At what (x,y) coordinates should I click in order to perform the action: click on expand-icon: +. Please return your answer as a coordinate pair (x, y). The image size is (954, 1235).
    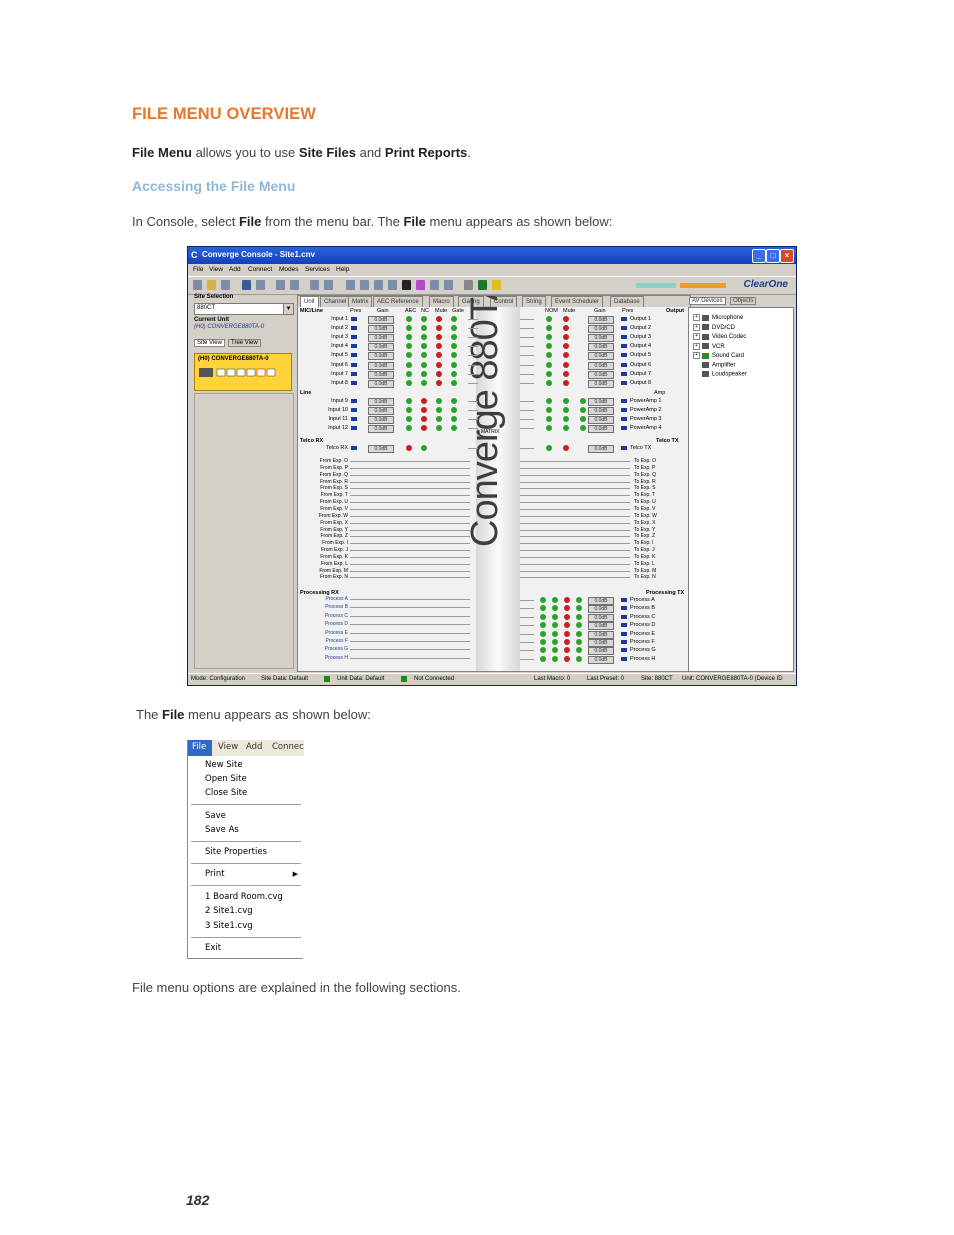
    Looking at the image, I should click on (696, 327).